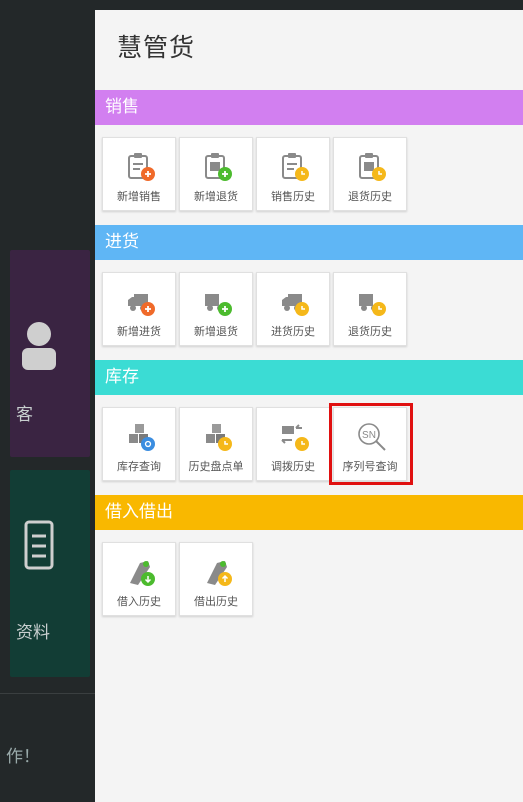 The height and width of the screenshot is (802, 523). Describe the element at coordinates (293, 331) in the screenshot. I see `tile-label: 进货历史` at that location.